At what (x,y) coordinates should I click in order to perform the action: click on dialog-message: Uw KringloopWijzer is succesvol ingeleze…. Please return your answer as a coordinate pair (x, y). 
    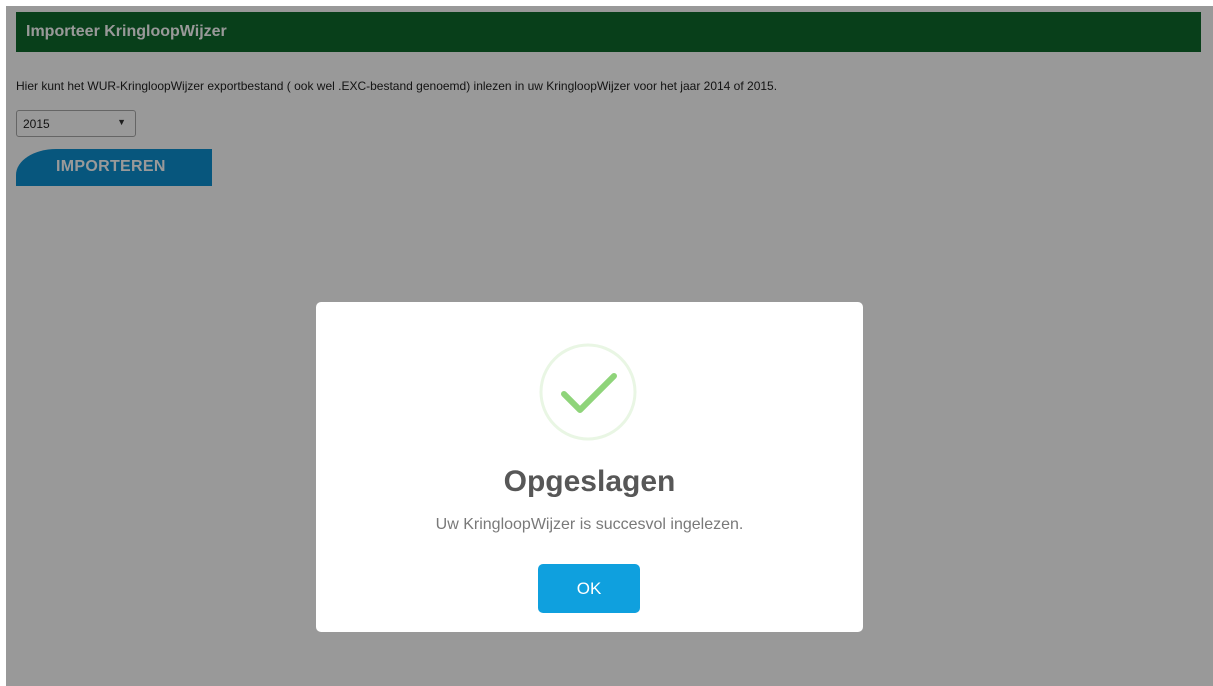
    Looking at the image, I should click on (589, 524).